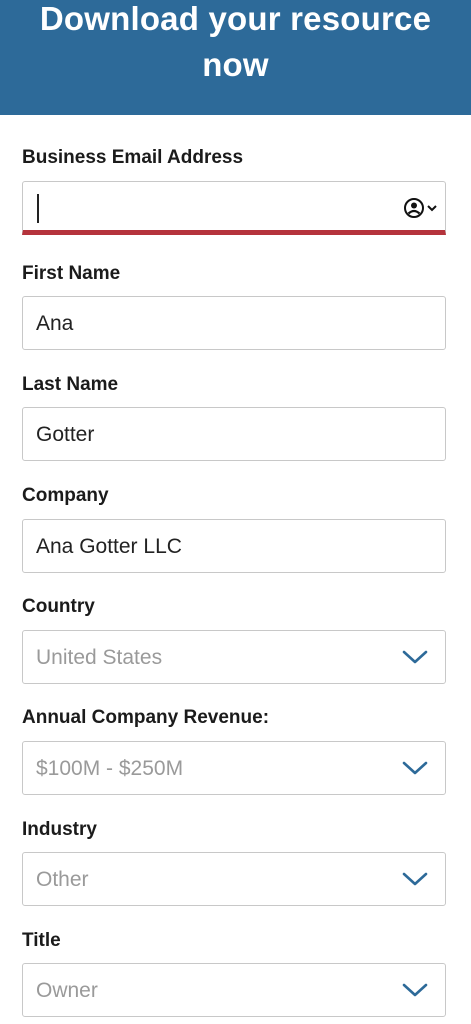 Image resolution: width=471 pixels, height=1024 pixels. What do you see at coordinates (59, 829) in the screenshot?
I see `industry-label: Industry` at bounding box center [59, 829].